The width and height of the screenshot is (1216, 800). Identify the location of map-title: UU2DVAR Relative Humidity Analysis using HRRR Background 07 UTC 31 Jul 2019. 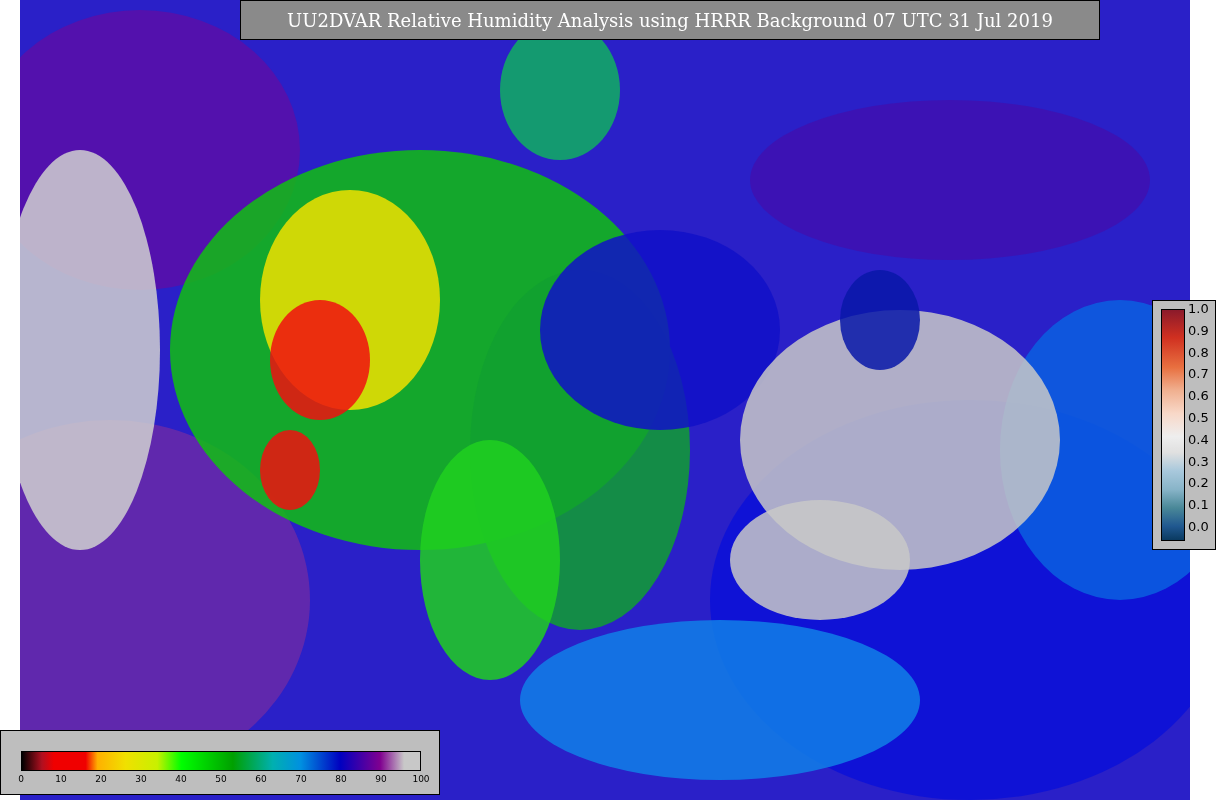
(670, 20).